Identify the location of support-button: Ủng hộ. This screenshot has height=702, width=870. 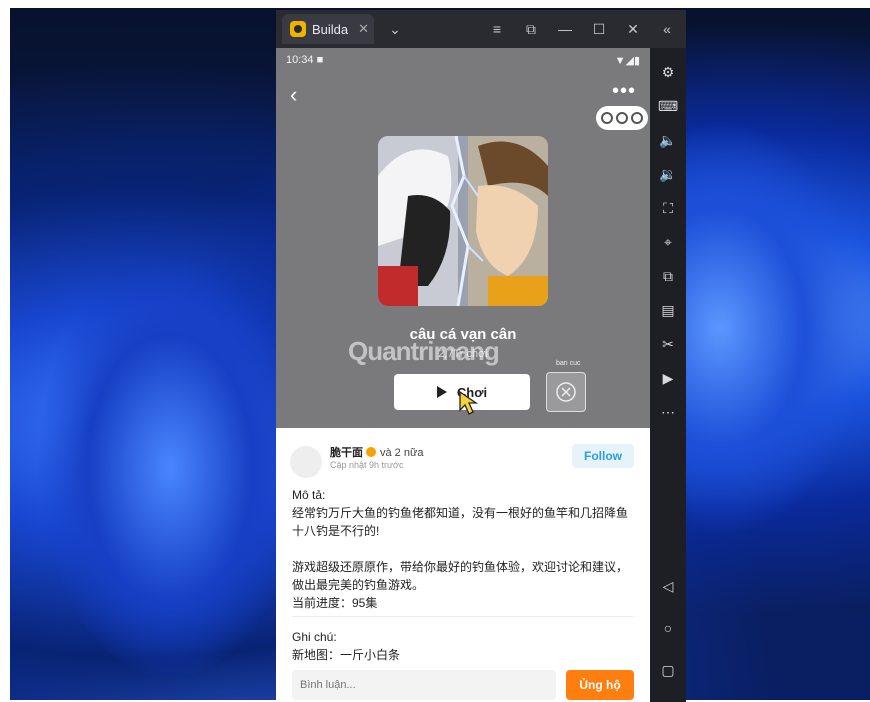
(600, 685).